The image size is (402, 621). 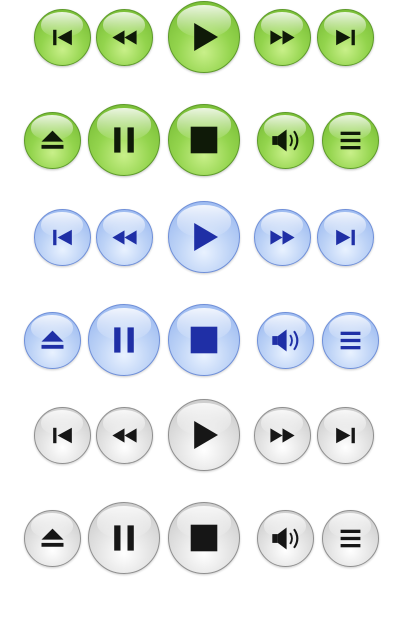 I want to click on gray-menu-button, so click(x=350, y=538).